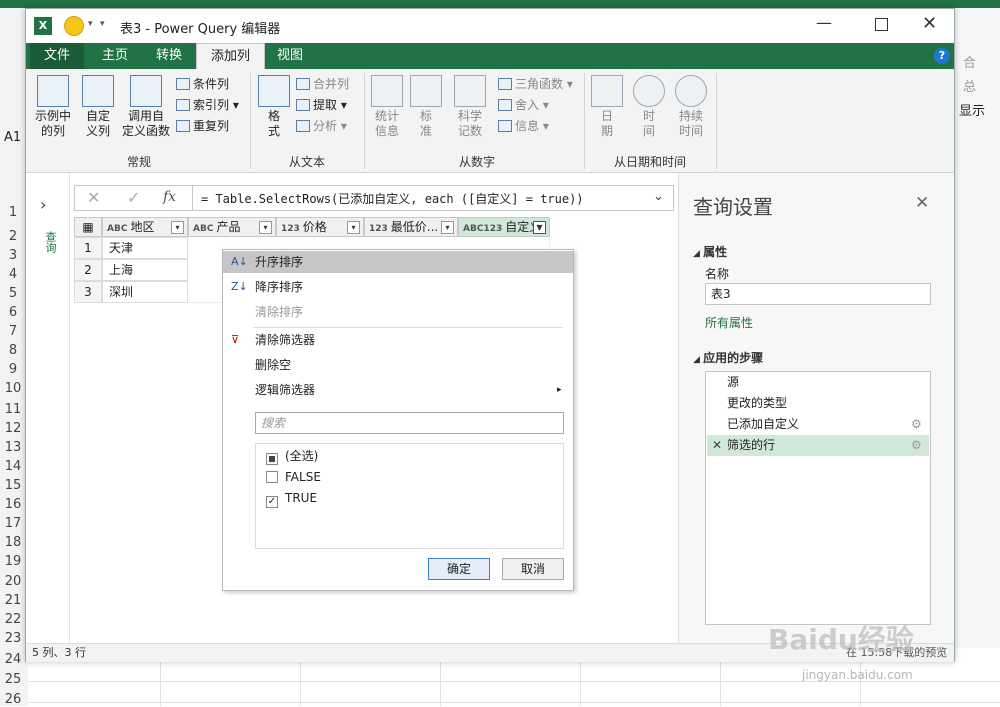 Image resolution: width=1000 pixels, height=707 pixels. Describe the element at coordinates (13, 679) in the screenshot. I see `row-number: 25` at that location.